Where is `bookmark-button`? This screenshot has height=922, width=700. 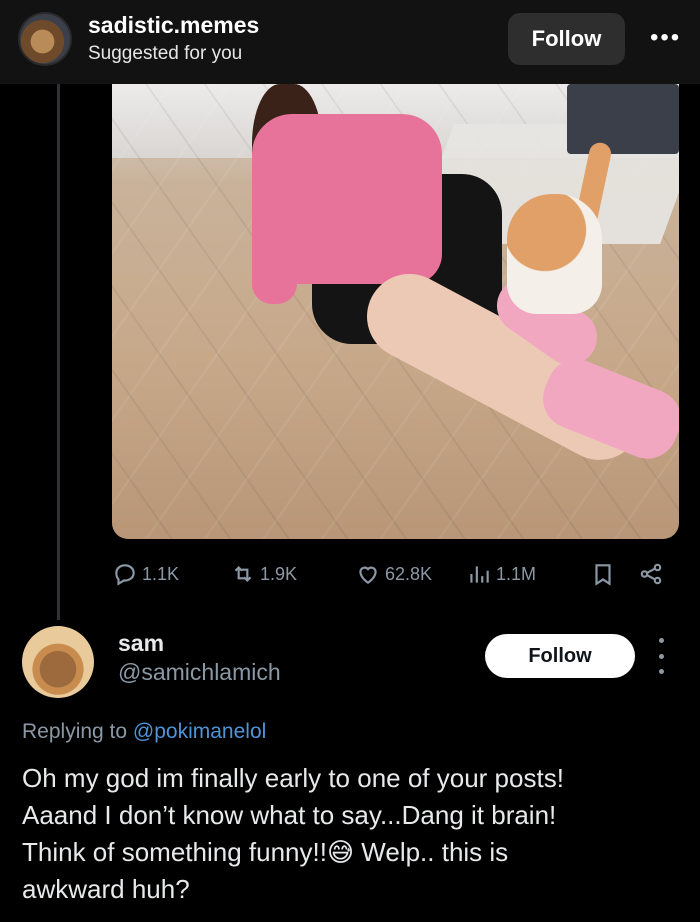 bookmark-button is located at coordinates (603, 574).